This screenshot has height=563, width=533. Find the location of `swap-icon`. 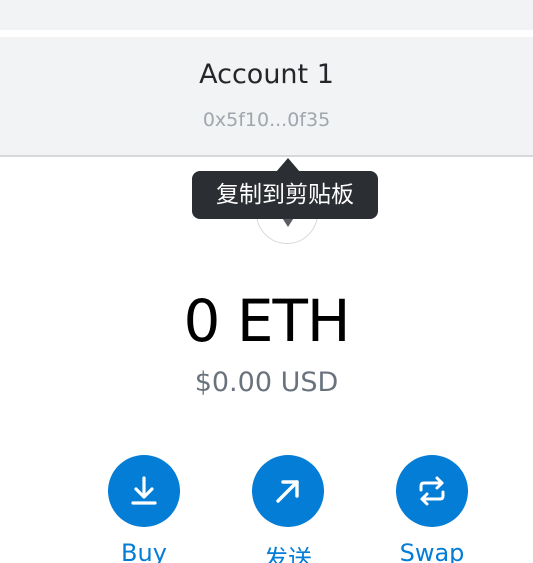

swap-icon is located at coordinates (432, 491).